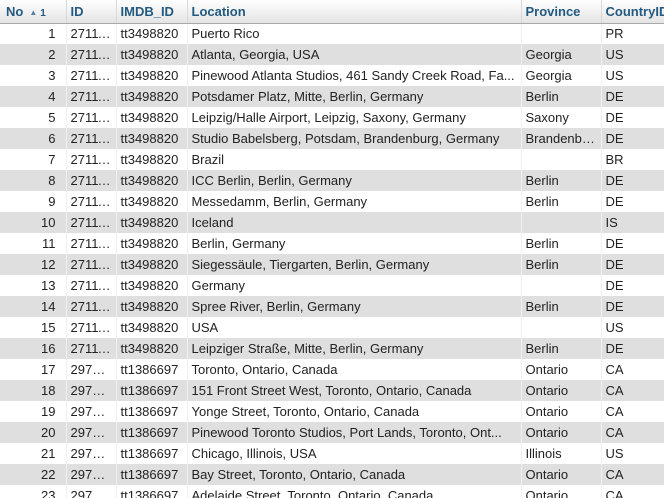 The width and height of the screenshot is (664, 498). I want to click on cell-province: Georgia, so click(561, 75).